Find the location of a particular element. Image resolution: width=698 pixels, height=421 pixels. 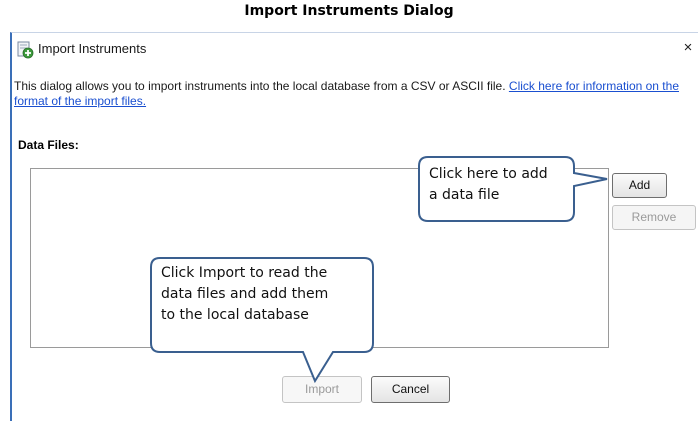

dialog-title: Import Instruments is located at coordinates (92, 48).